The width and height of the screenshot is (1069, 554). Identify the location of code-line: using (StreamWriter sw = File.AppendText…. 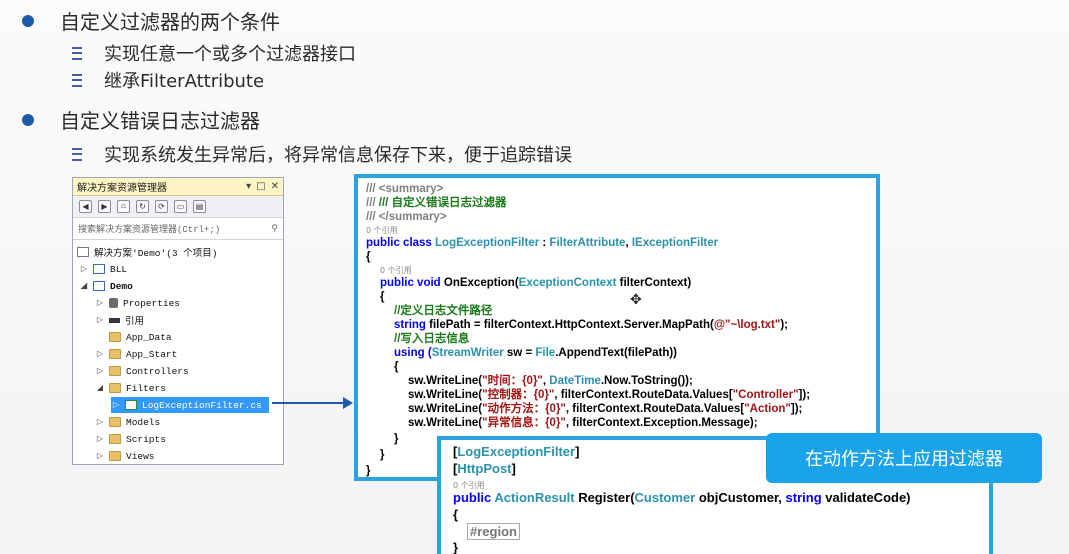
(535, 353).